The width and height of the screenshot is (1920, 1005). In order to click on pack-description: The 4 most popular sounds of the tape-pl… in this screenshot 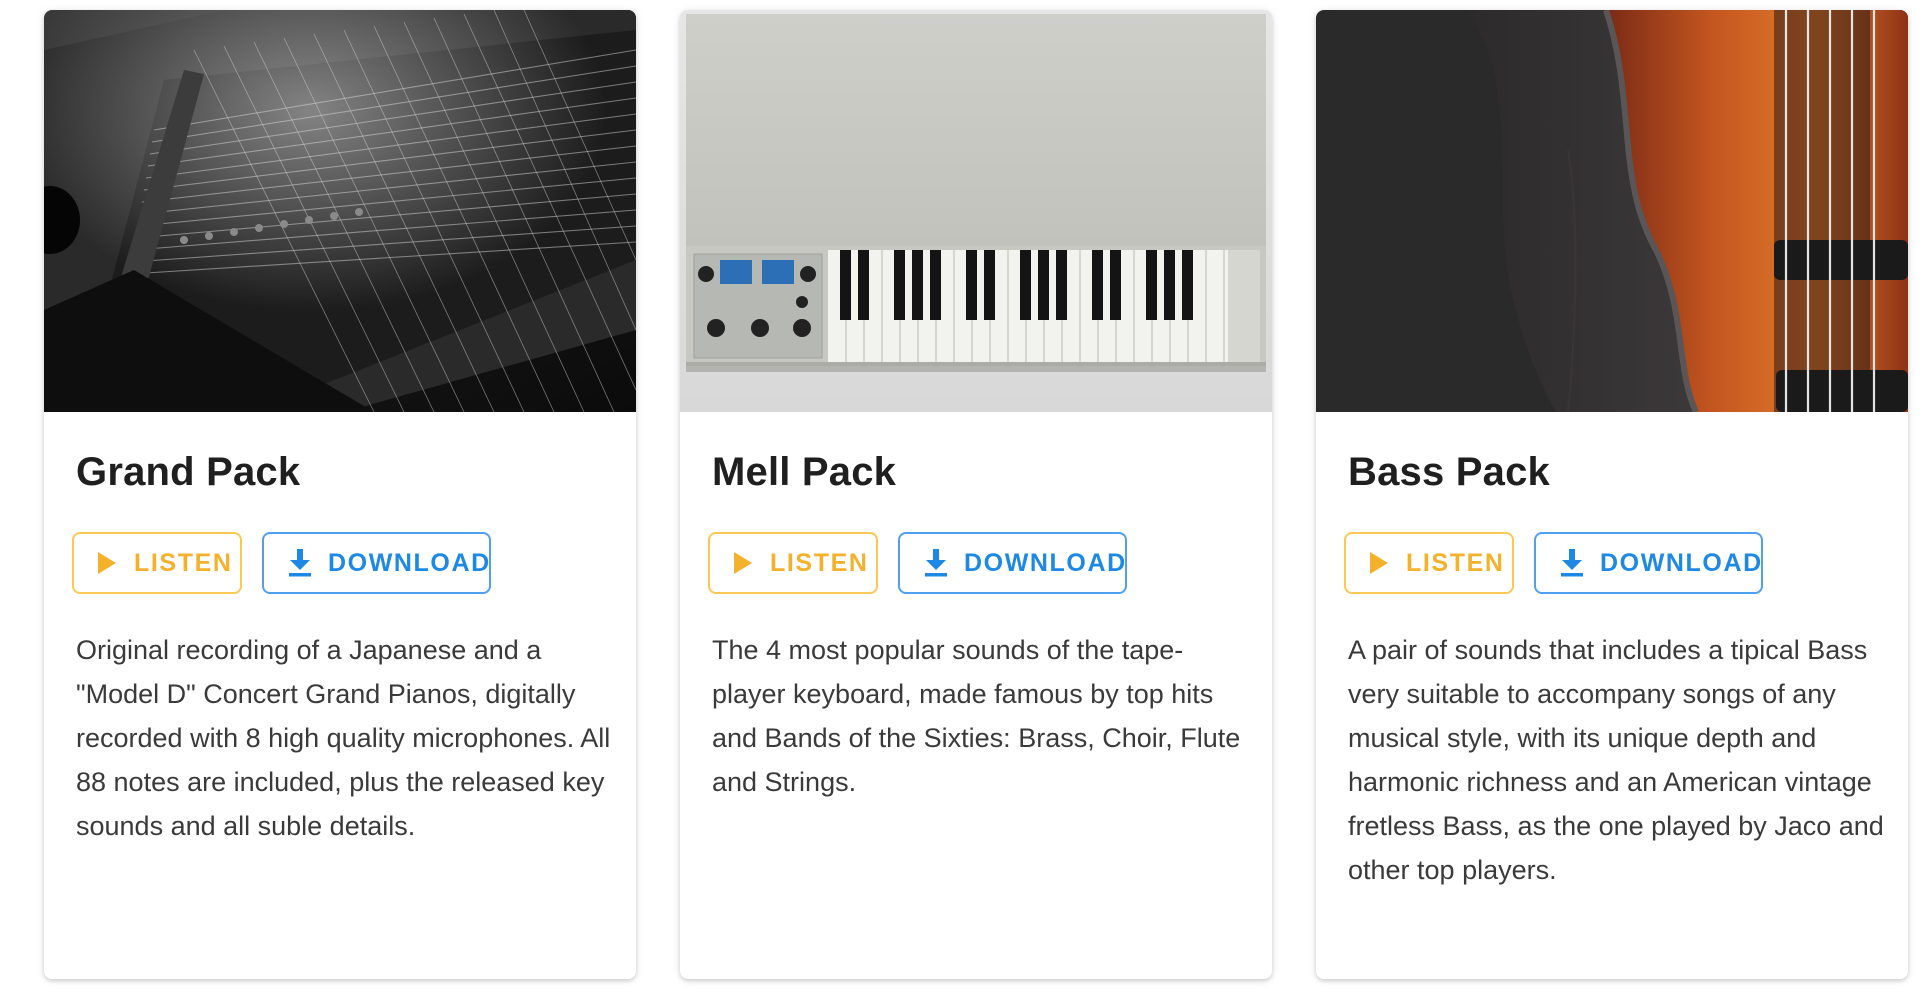, I will do `click(976, 716)`.